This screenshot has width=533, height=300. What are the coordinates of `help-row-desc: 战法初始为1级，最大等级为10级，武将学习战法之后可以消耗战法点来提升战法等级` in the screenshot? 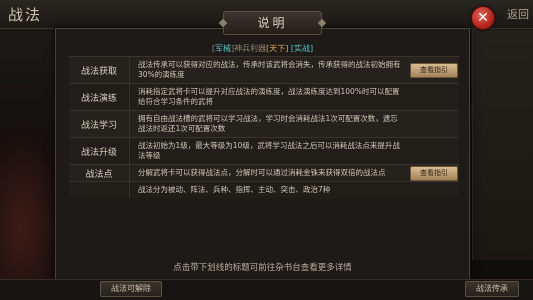 It's located at (269, 150).